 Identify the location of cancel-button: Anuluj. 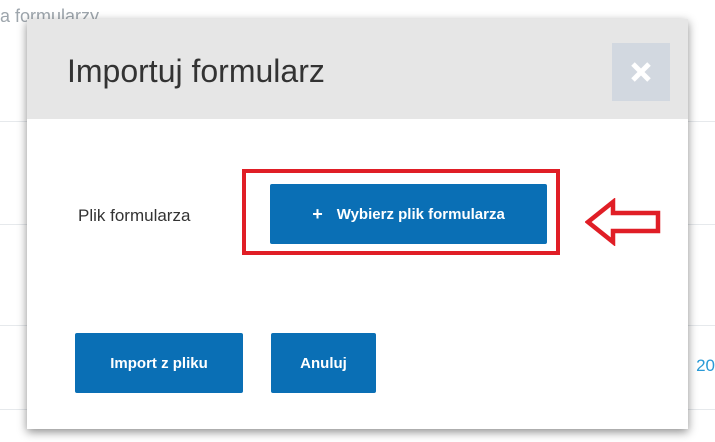
(323, 363).